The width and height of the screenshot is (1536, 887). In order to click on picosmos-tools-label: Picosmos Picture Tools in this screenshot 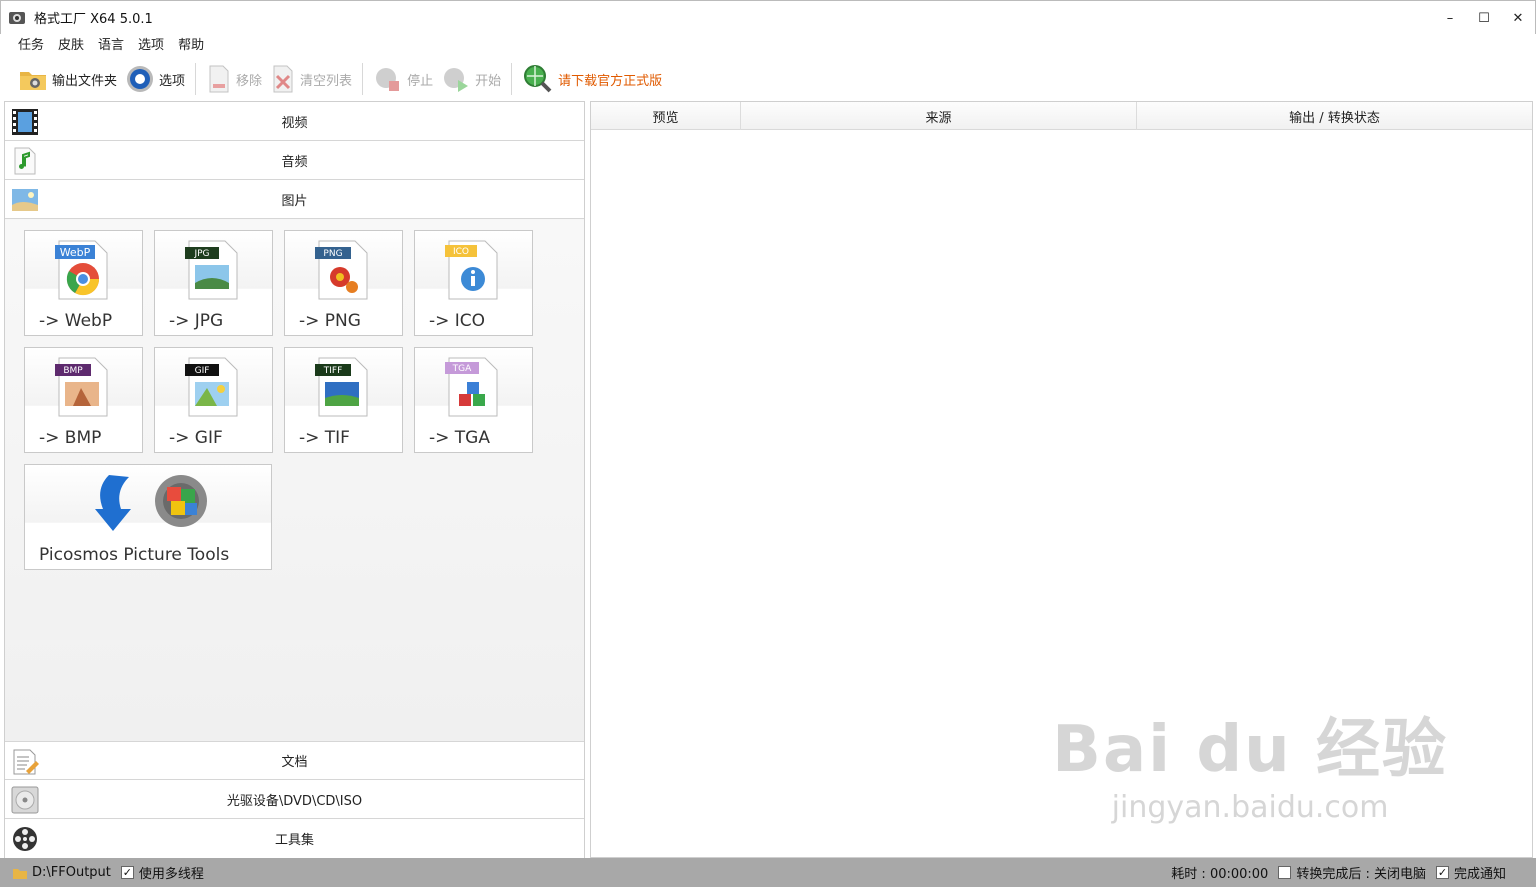, I will do `click(134, 555)`.